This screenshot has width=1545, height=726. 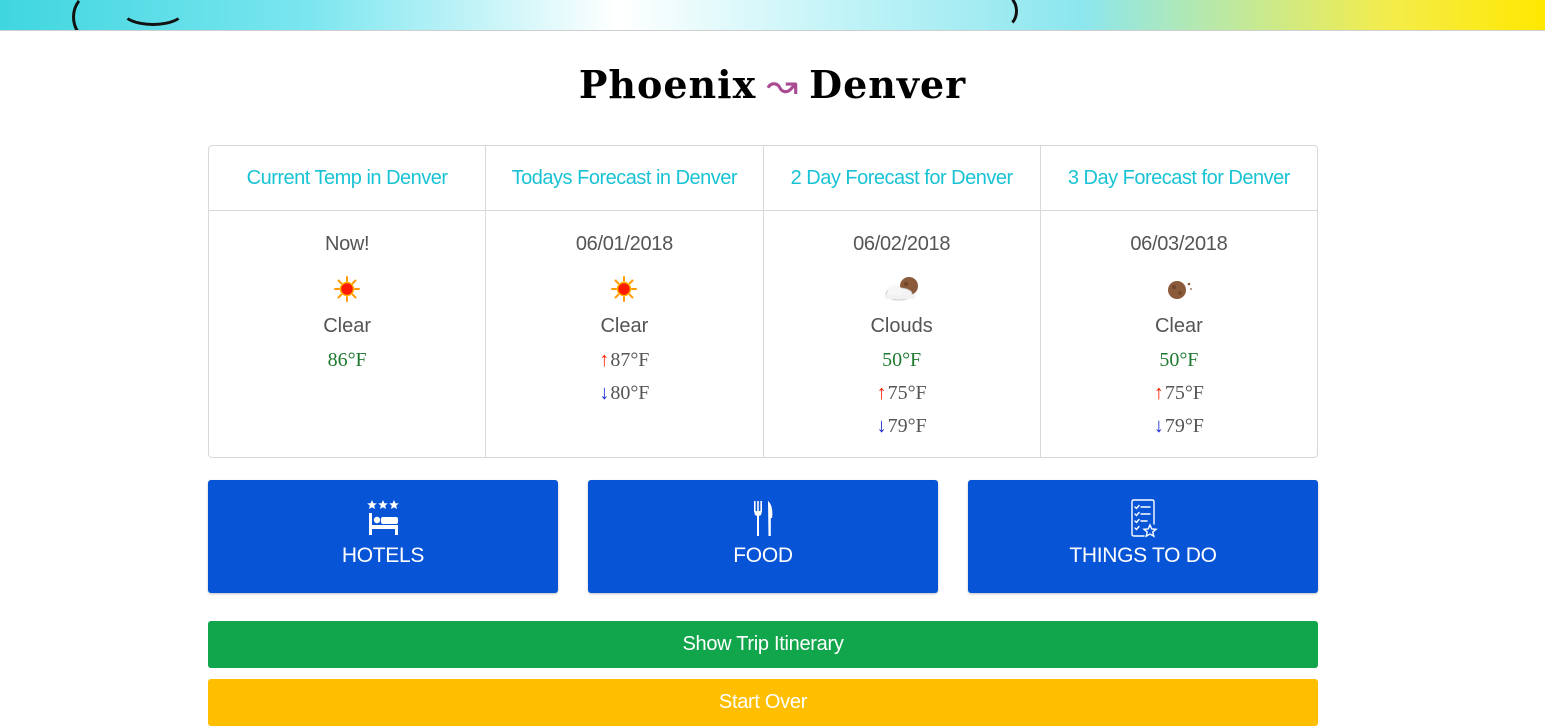 I want to click on low-temperature: ↓80°F, so click(x=624, y=395).